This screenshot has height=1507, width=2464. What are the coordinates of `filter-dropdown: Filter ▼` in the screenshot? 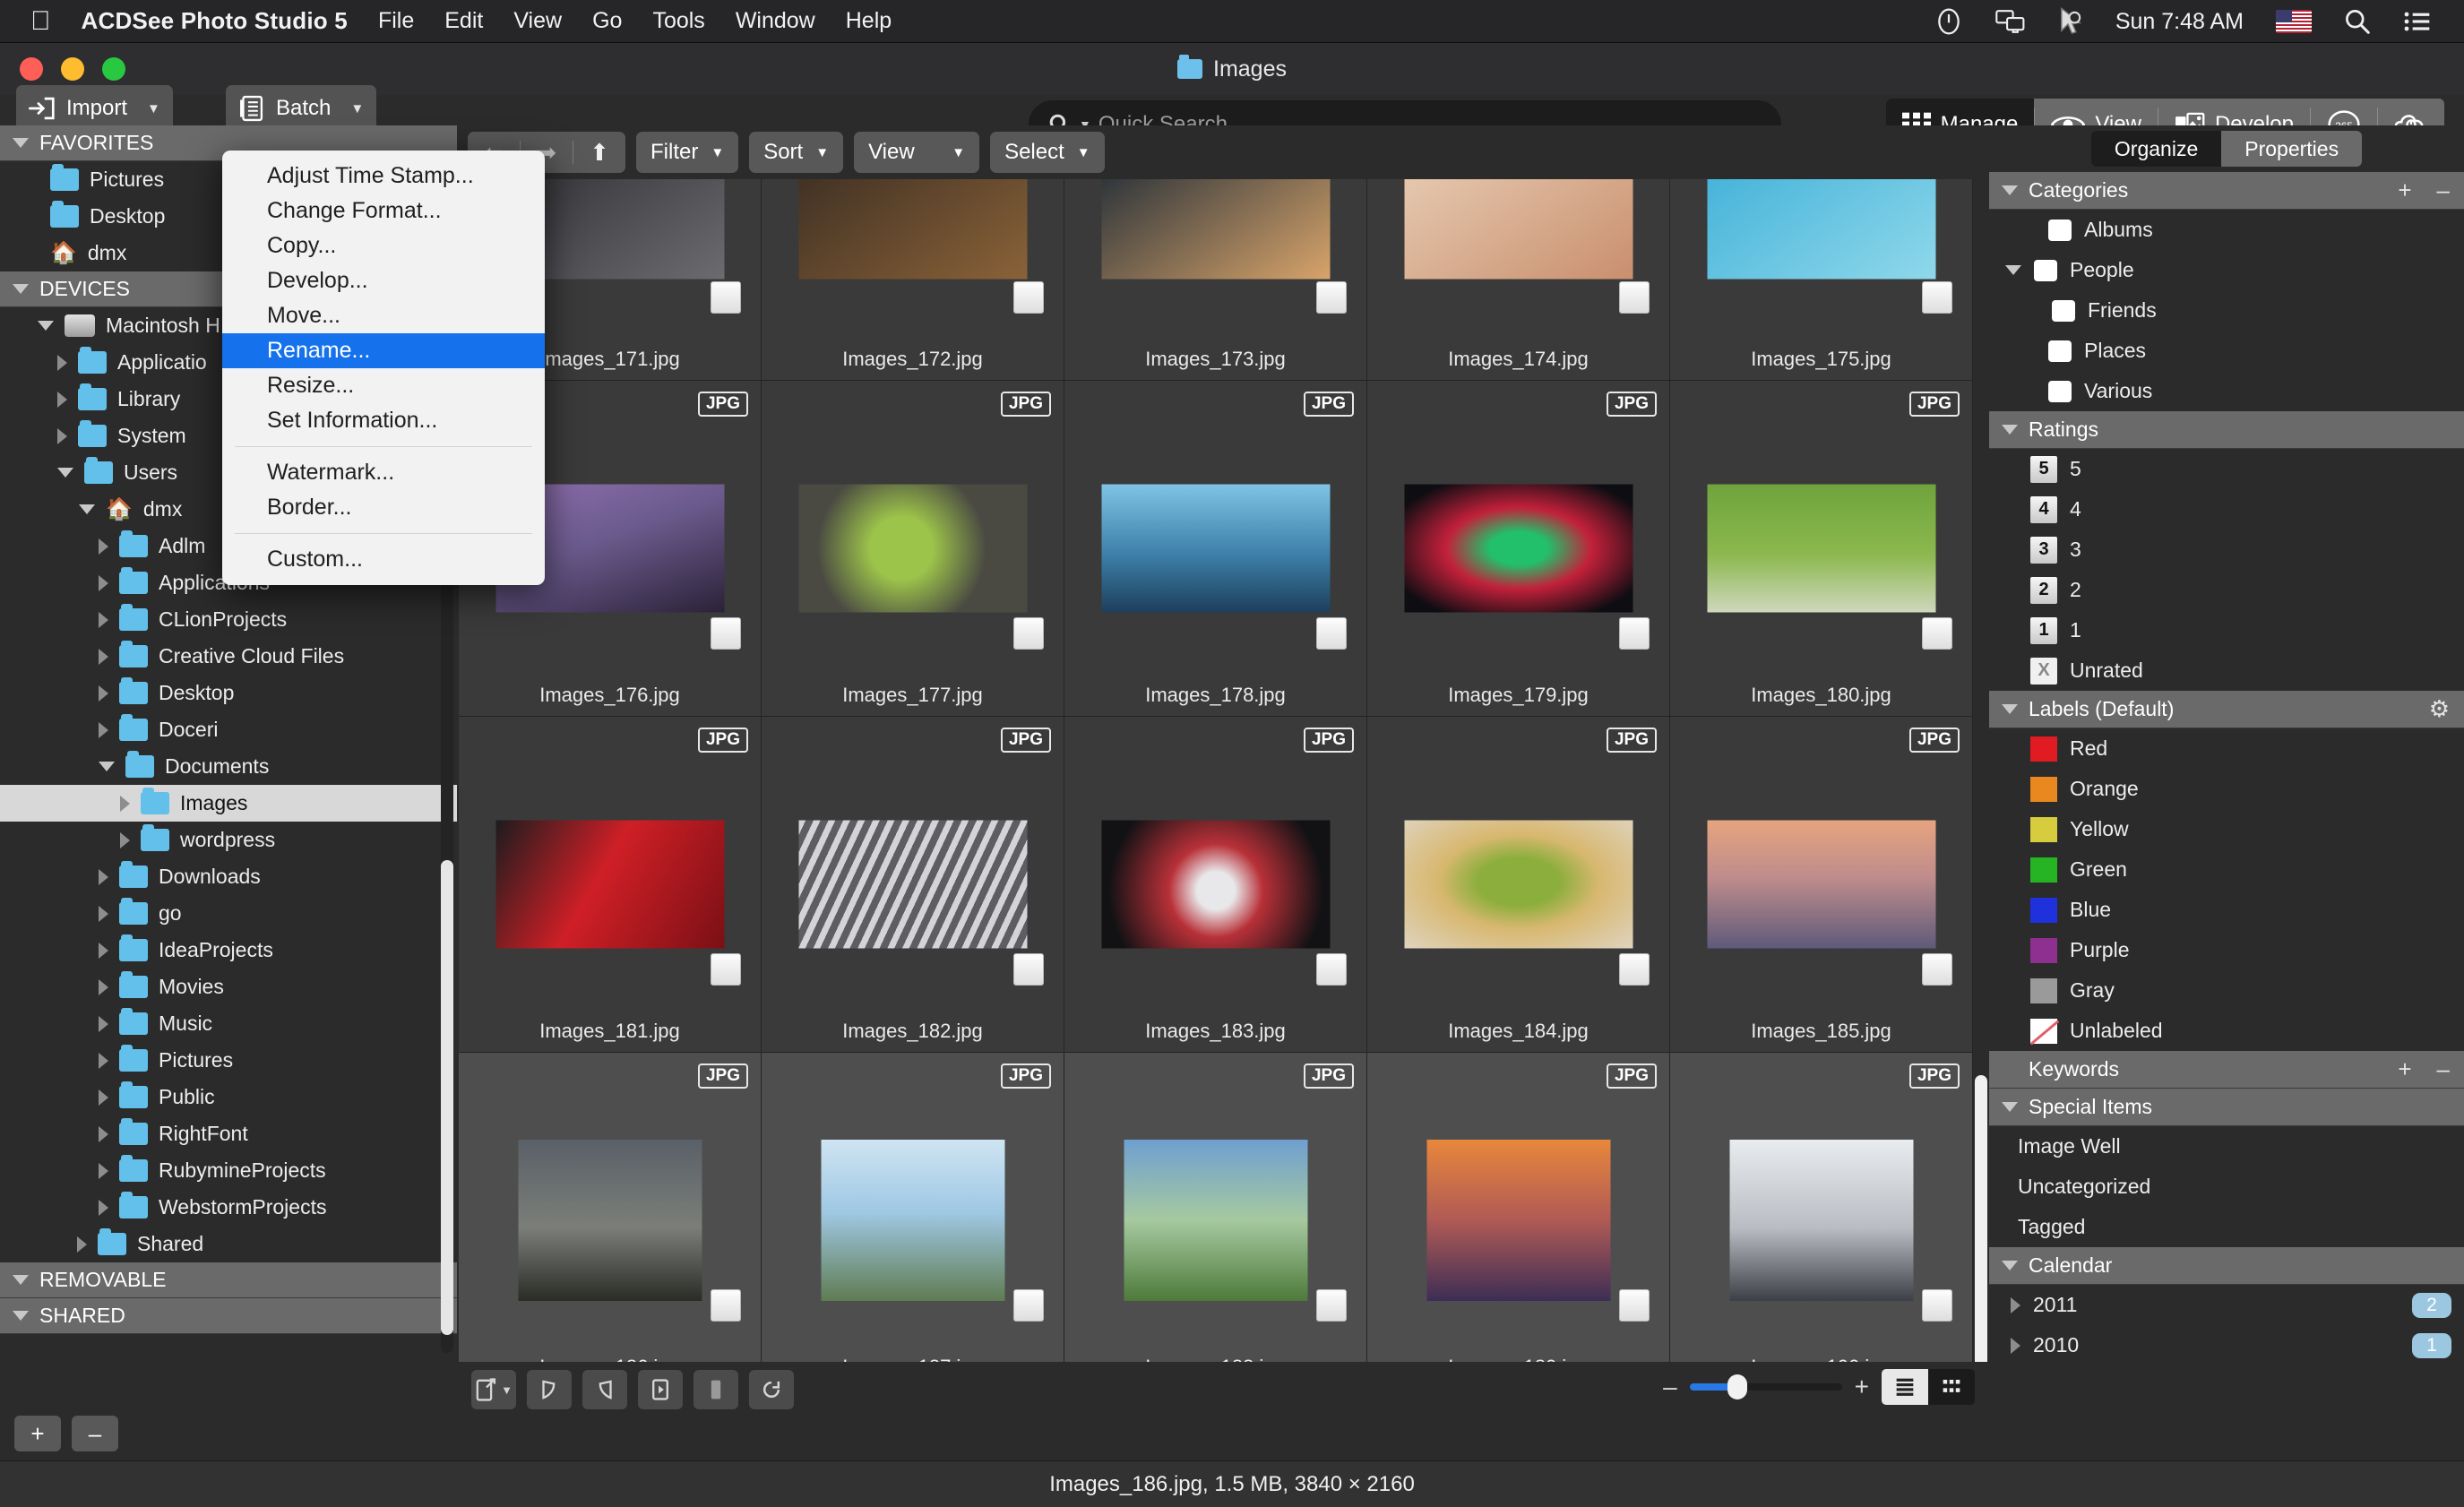 It's located at (687, 152).